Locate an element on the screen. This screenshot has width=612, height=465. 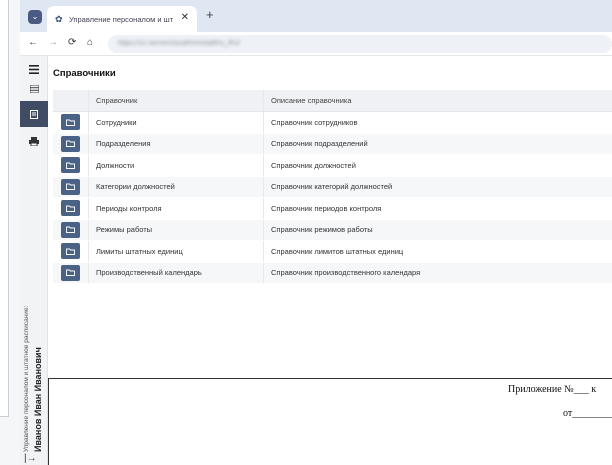
table-row: Должности Справочник должностей is located at coordinates (332, 166).